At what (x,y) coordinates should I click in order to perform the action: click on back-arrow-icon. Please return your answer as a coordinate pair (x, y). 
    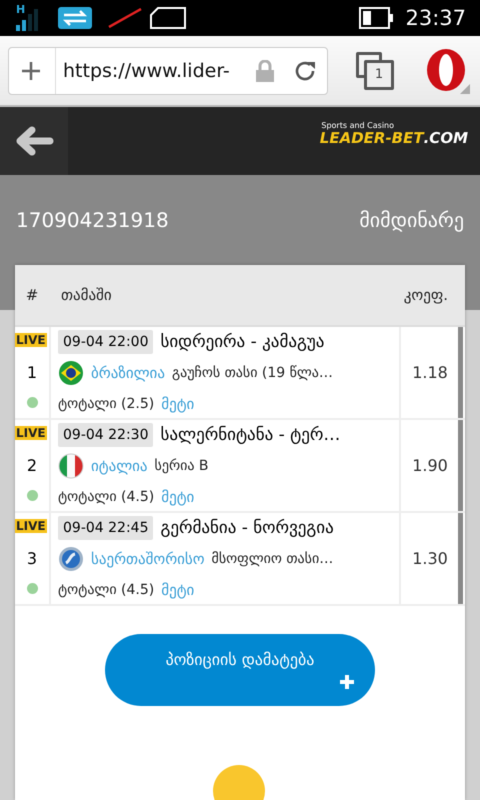
    Looking at the image, I should click on (34, 141).